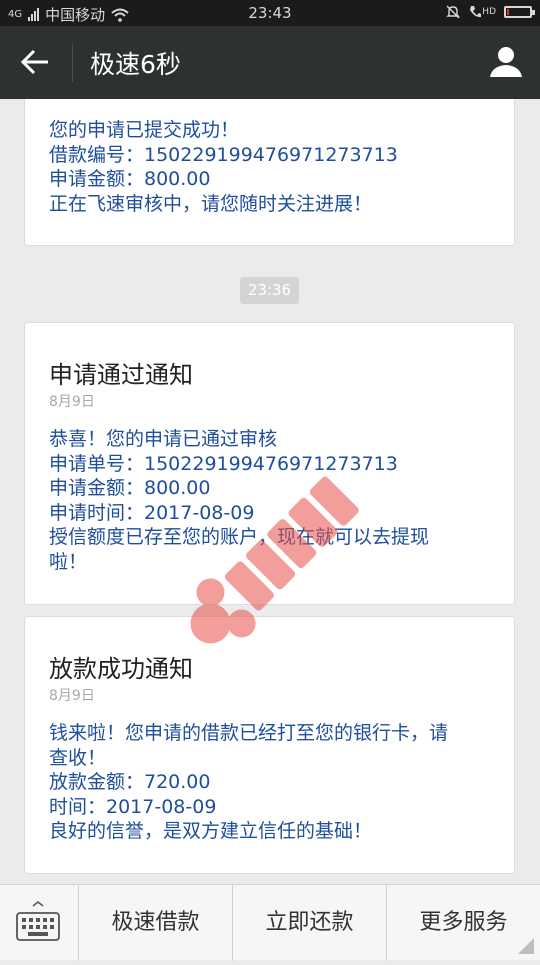  Describe the element at coordinates (223, 154) in the screenshot. I see `message-line: 借款编号：150229199476971273713` at that location.